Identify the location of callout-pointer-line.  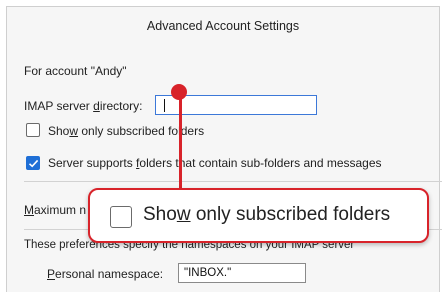
(180, 140).